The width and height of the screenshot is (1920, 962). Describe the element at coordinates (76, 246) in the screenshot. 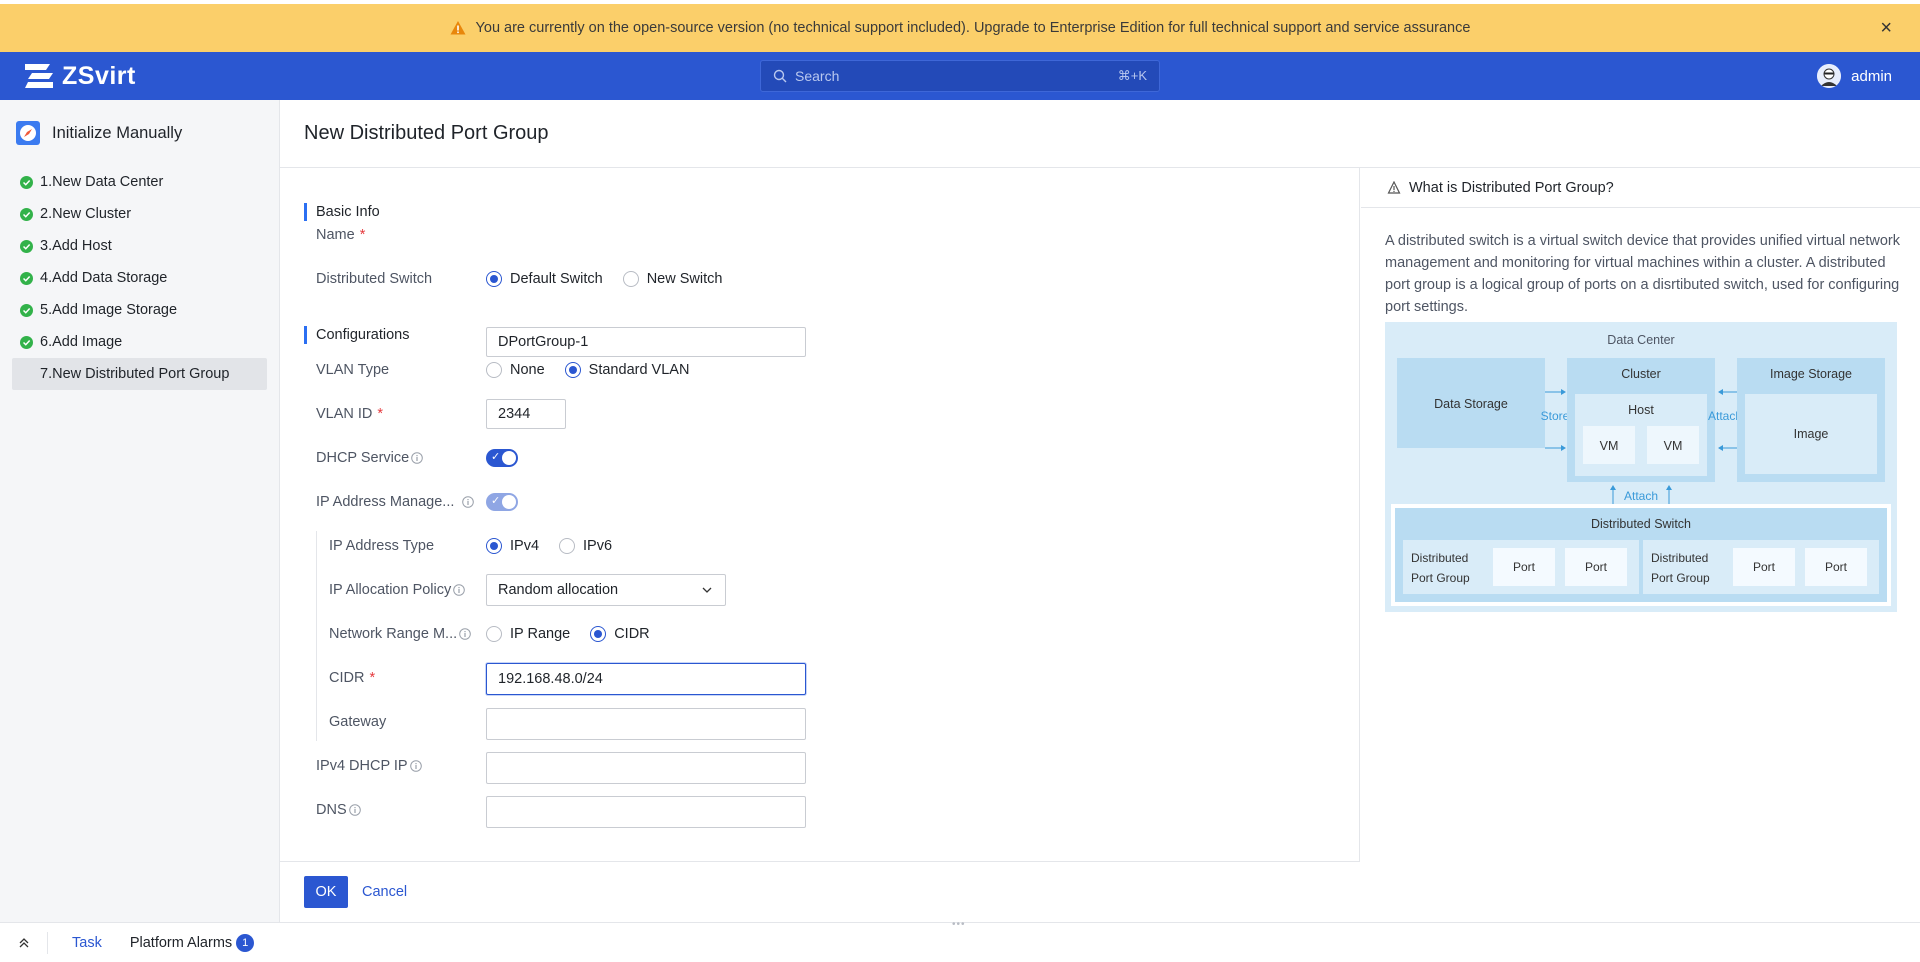

I see `step-label: 3.Add Host` at that location.